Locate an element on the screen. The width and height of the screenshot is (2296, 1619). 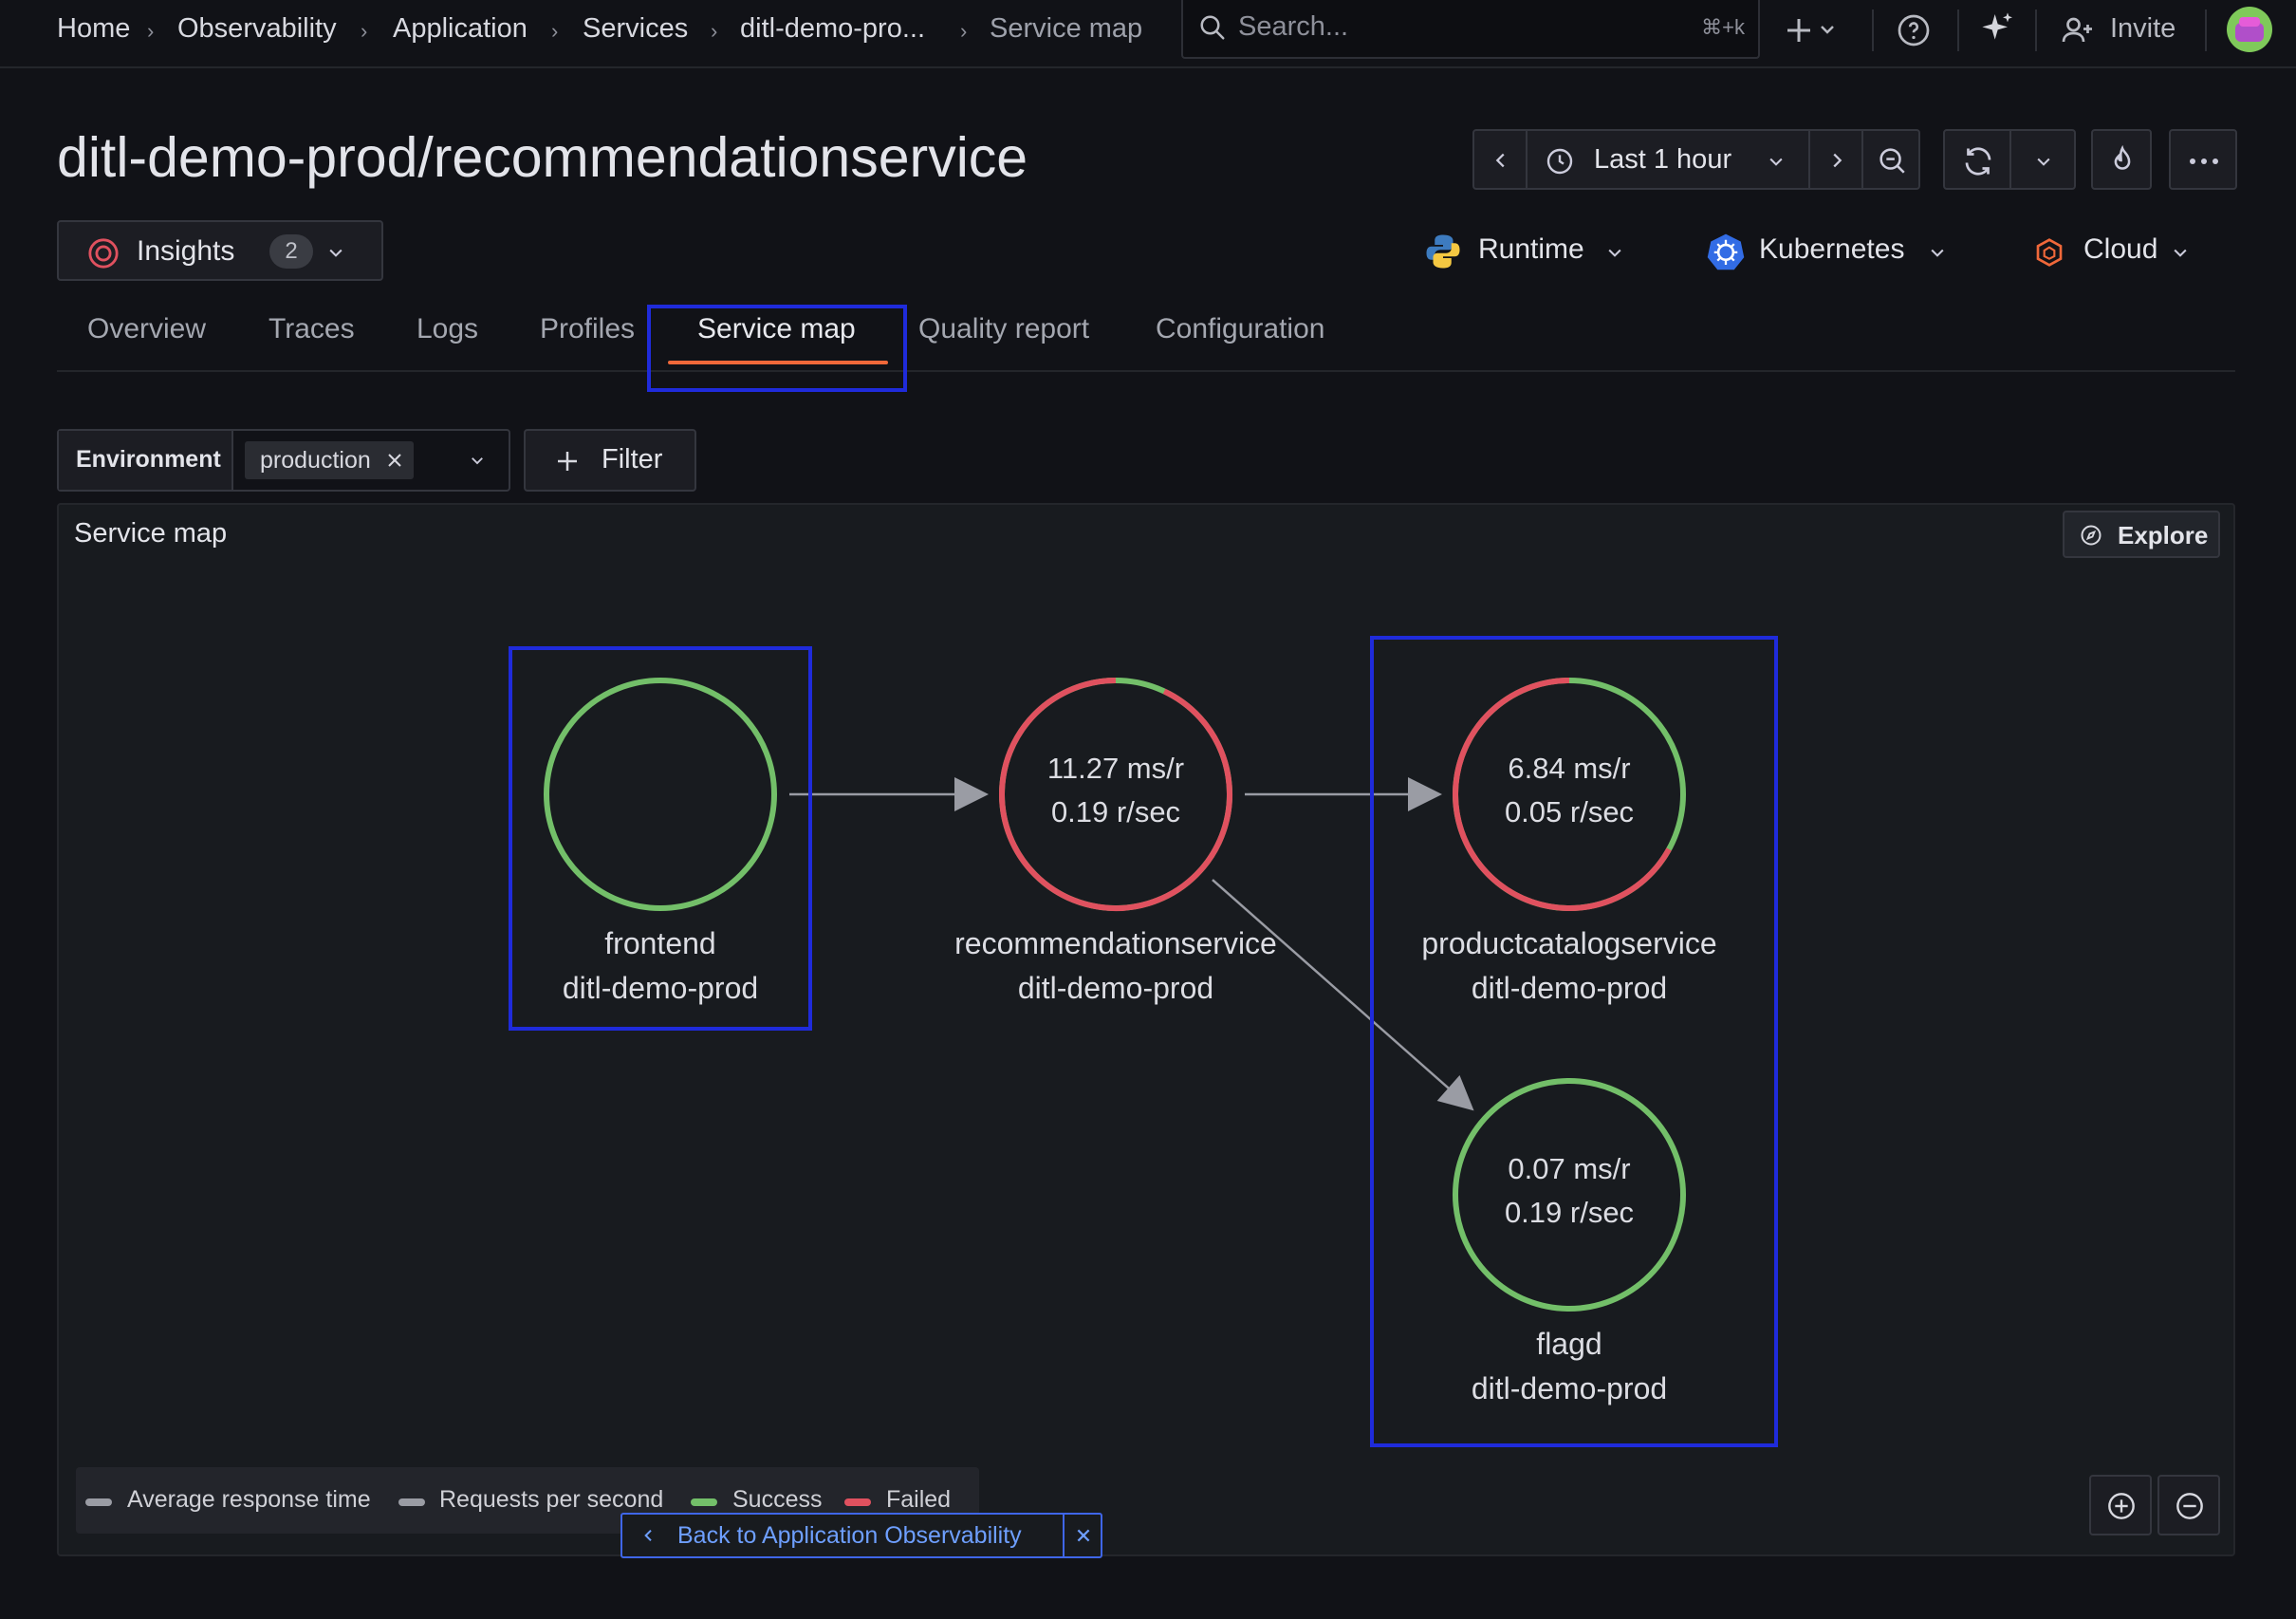
edge-frontend-to-recommendationservice is located at coordinates (889, 794).